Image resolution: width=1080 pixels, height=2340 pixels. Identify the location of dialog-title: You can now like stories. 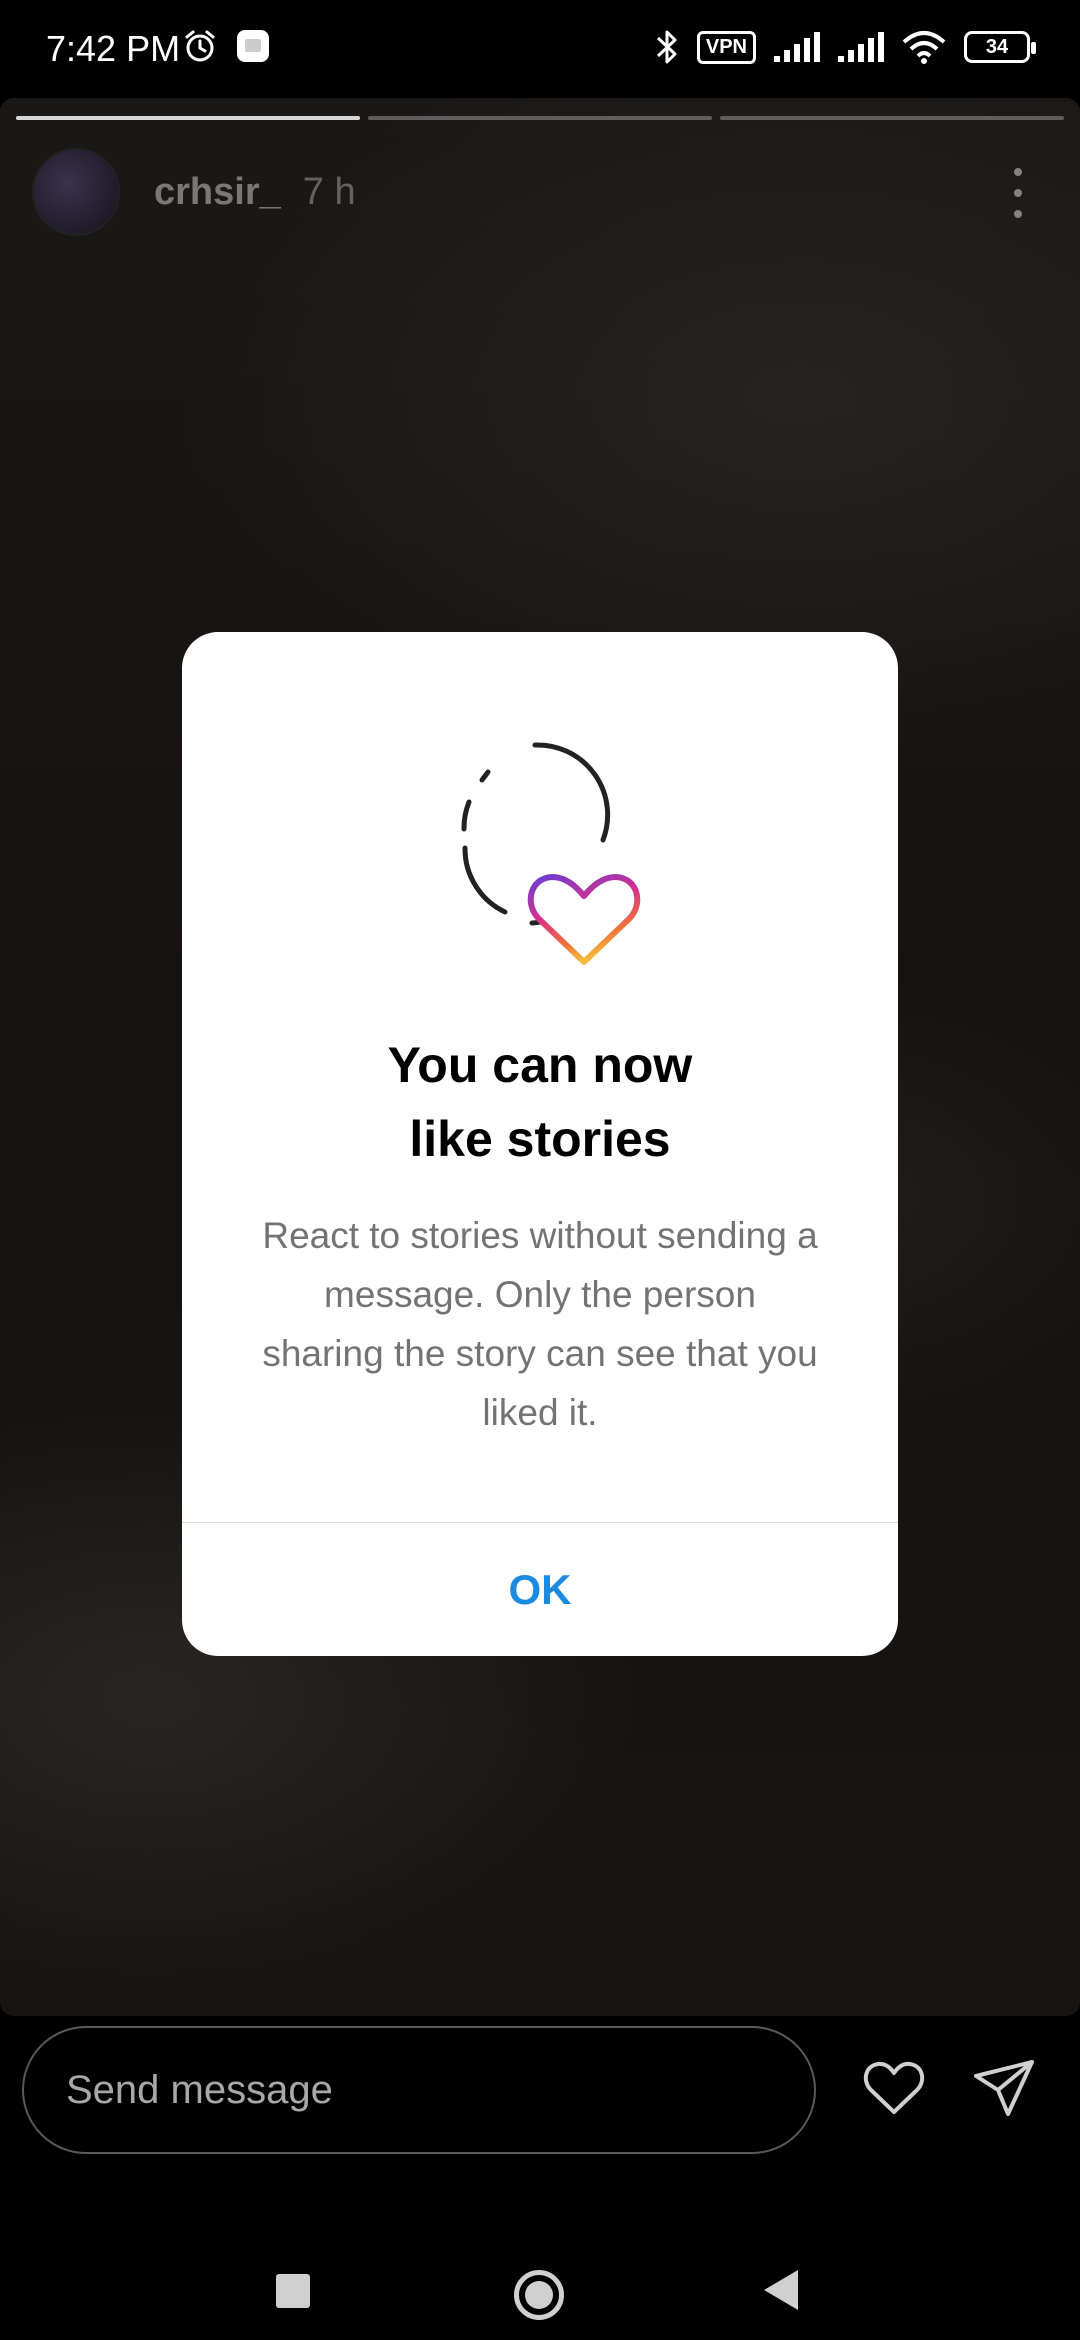
(540, 1102).